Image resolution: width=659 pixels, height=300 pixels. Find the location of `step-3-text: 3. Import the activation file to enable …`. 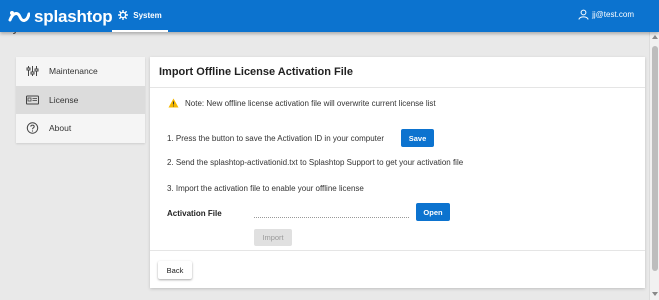

step-3-text: 3. Import the activation file to enable … is located at coordinates (265, 188).